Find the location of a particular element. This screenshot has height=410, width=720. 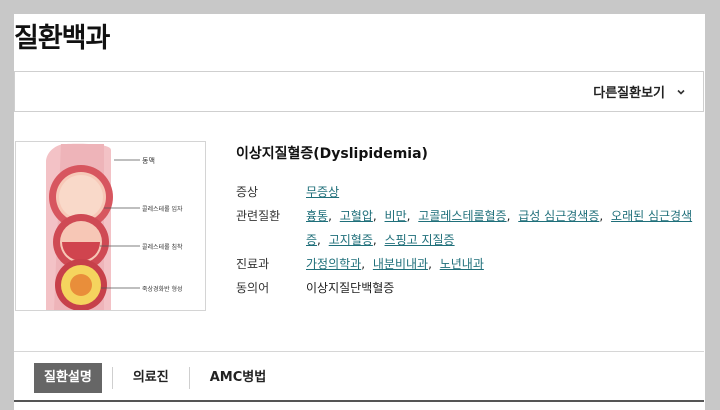

artery-diagram: 동맥 콜레스테롤 입자 콜레스테롤 침착 죽상경화반 형성 is located at coordinates (114, 227).